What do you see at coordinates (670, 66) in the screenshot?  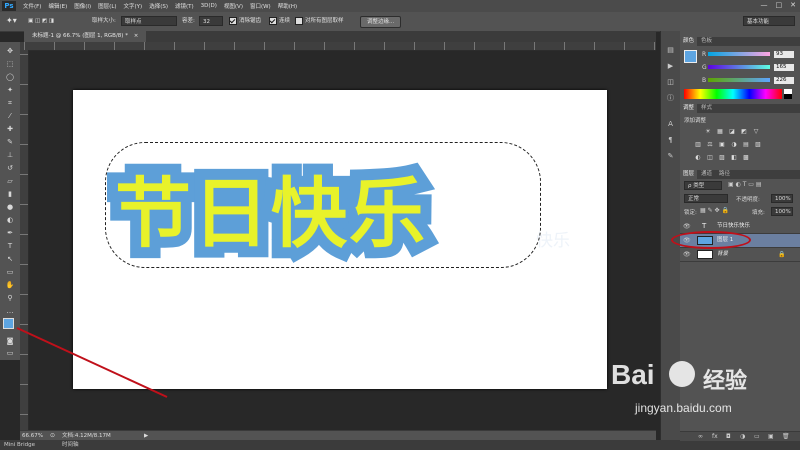 I see `actions-panel-icon: ▶` at bounding box center [670, 66].